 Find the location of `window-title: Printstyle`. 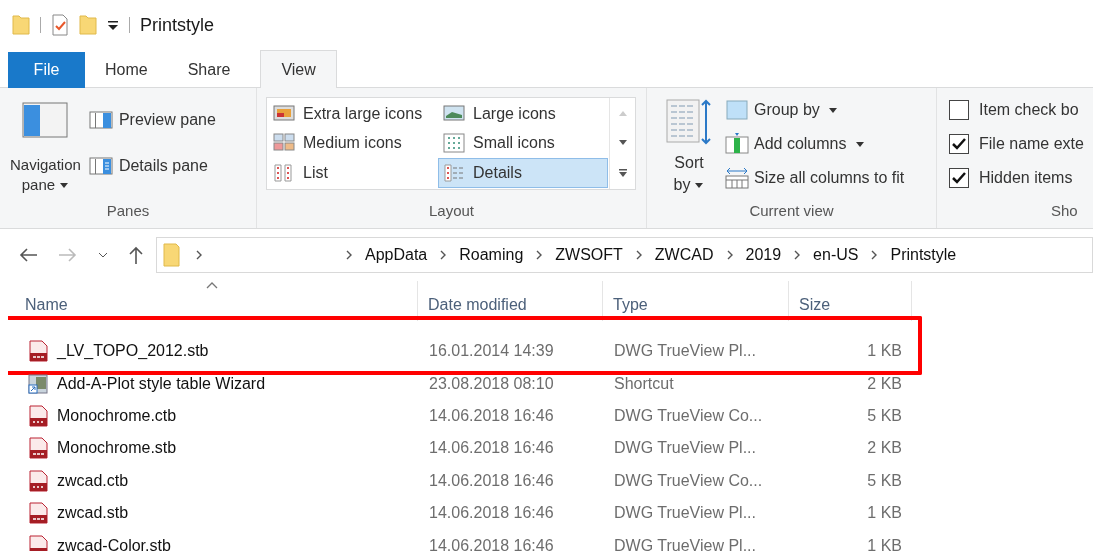

window-title: Printstyle is located at coordinates (177, 25).